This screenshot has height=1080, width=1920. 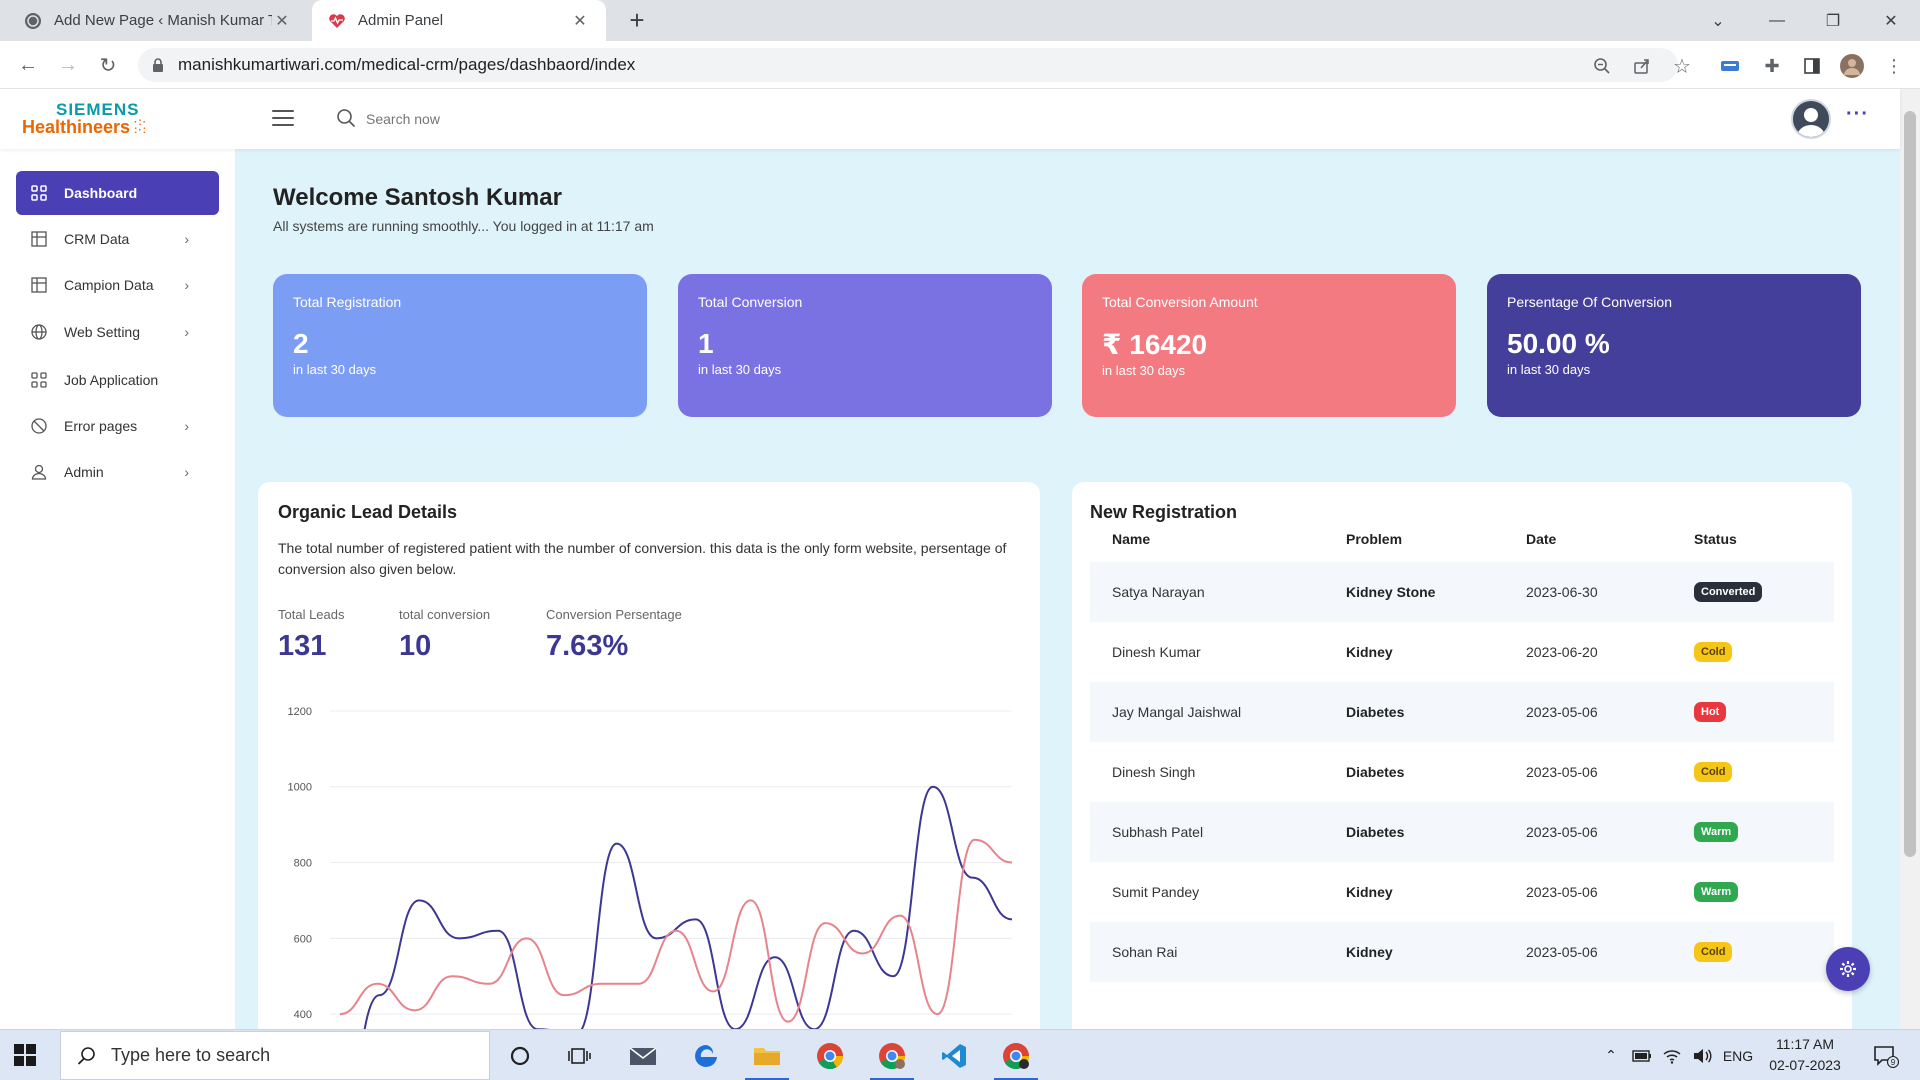 I want to click on taskbar-search-box: Type here to search, so click(x=275, y=1055).